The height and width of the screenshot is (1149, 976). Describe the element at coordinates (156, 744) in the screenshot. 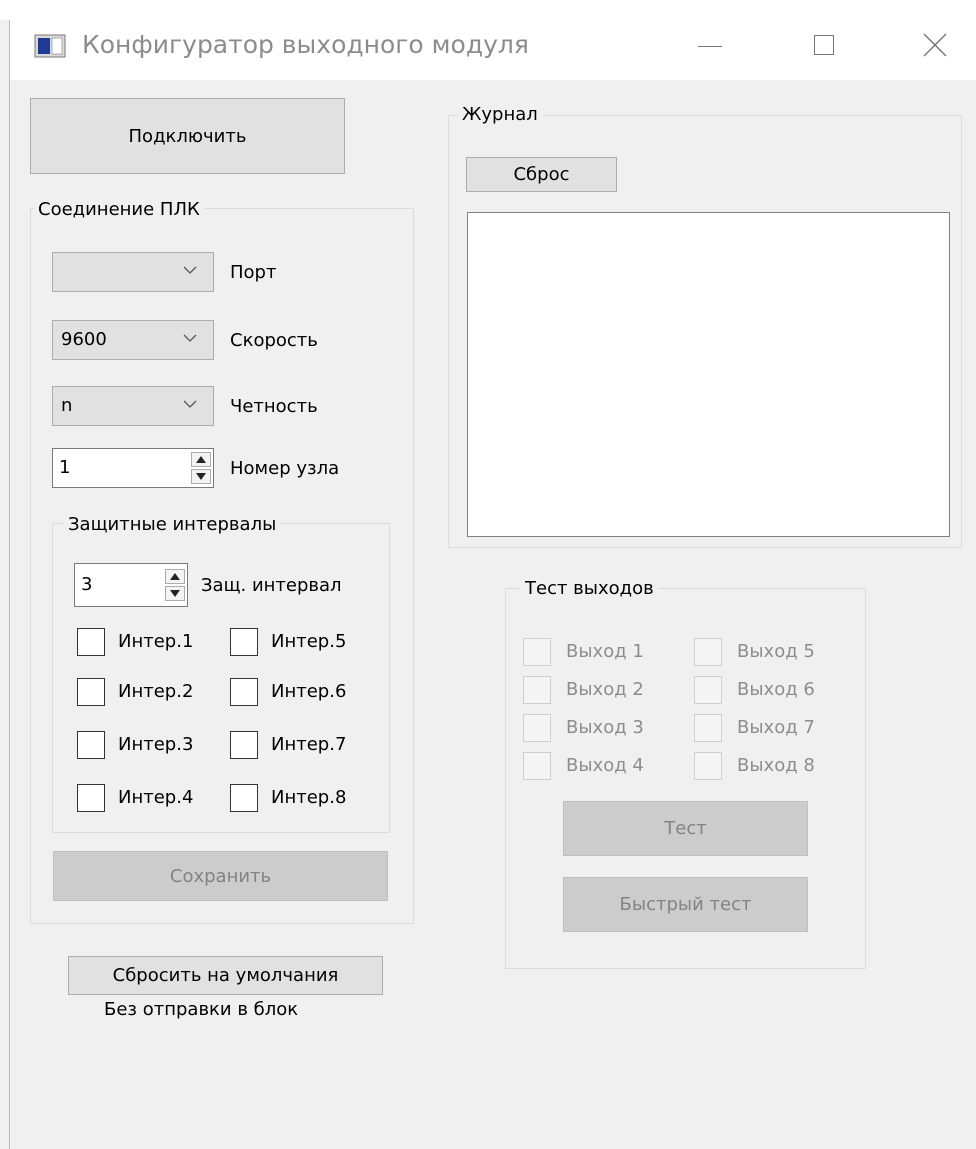

I see `interval-3-label: Интер.3` at that location.